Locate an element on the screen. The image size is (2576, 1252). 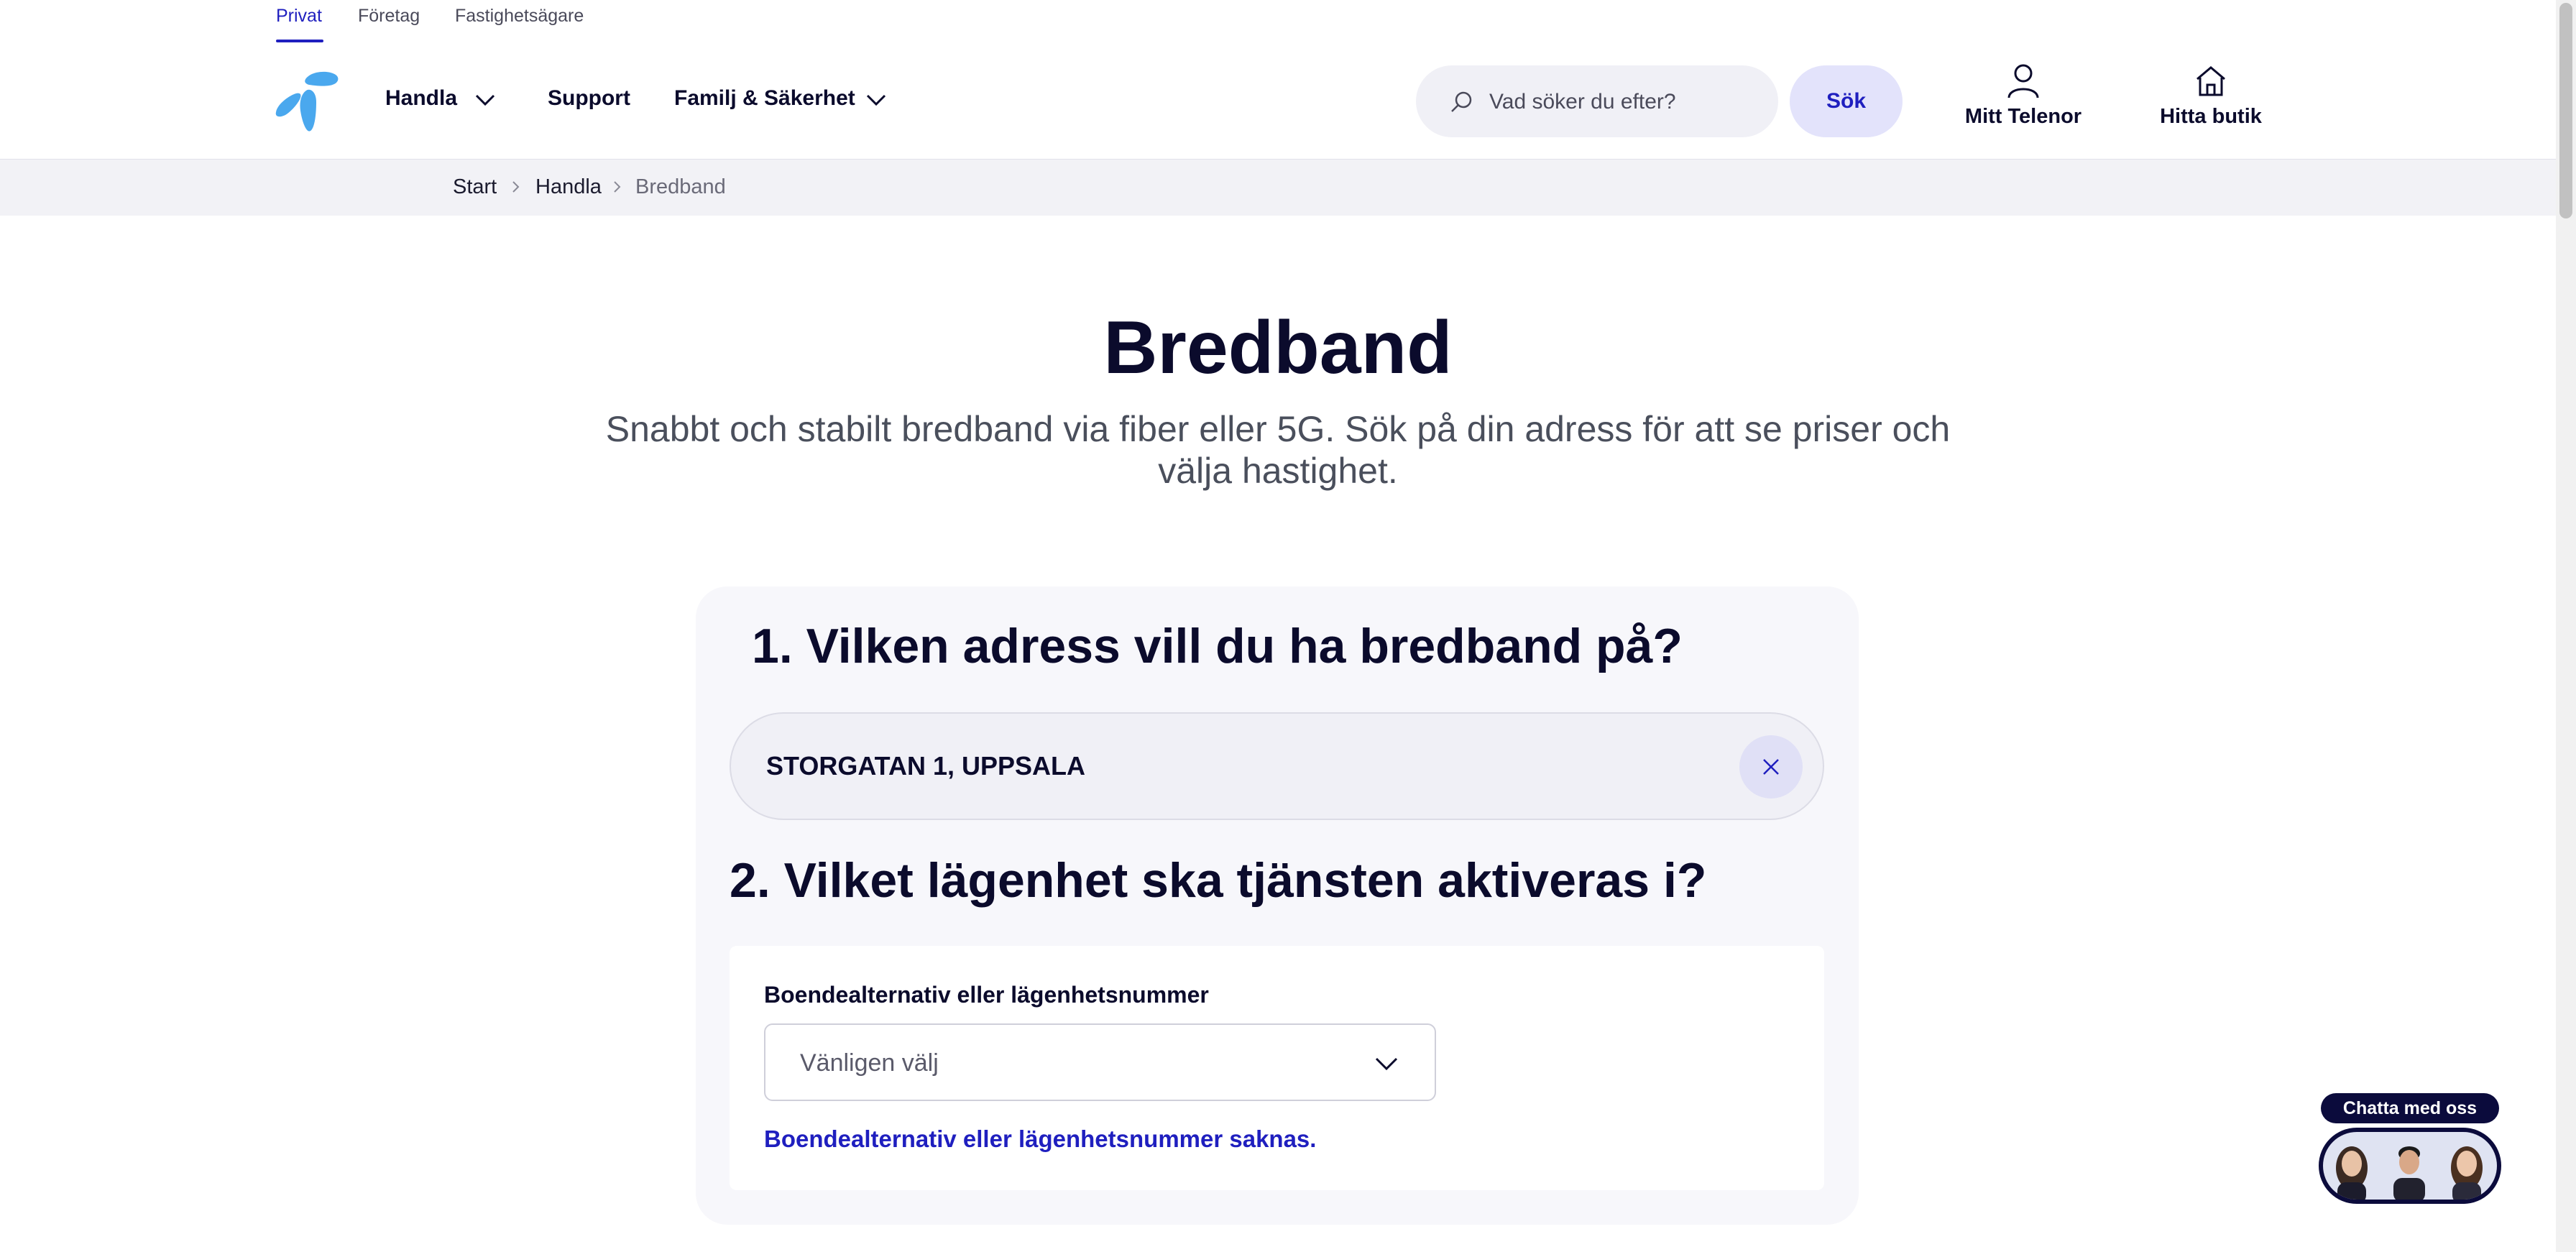
search-button: Sök is located at coordinates (1846, 101).